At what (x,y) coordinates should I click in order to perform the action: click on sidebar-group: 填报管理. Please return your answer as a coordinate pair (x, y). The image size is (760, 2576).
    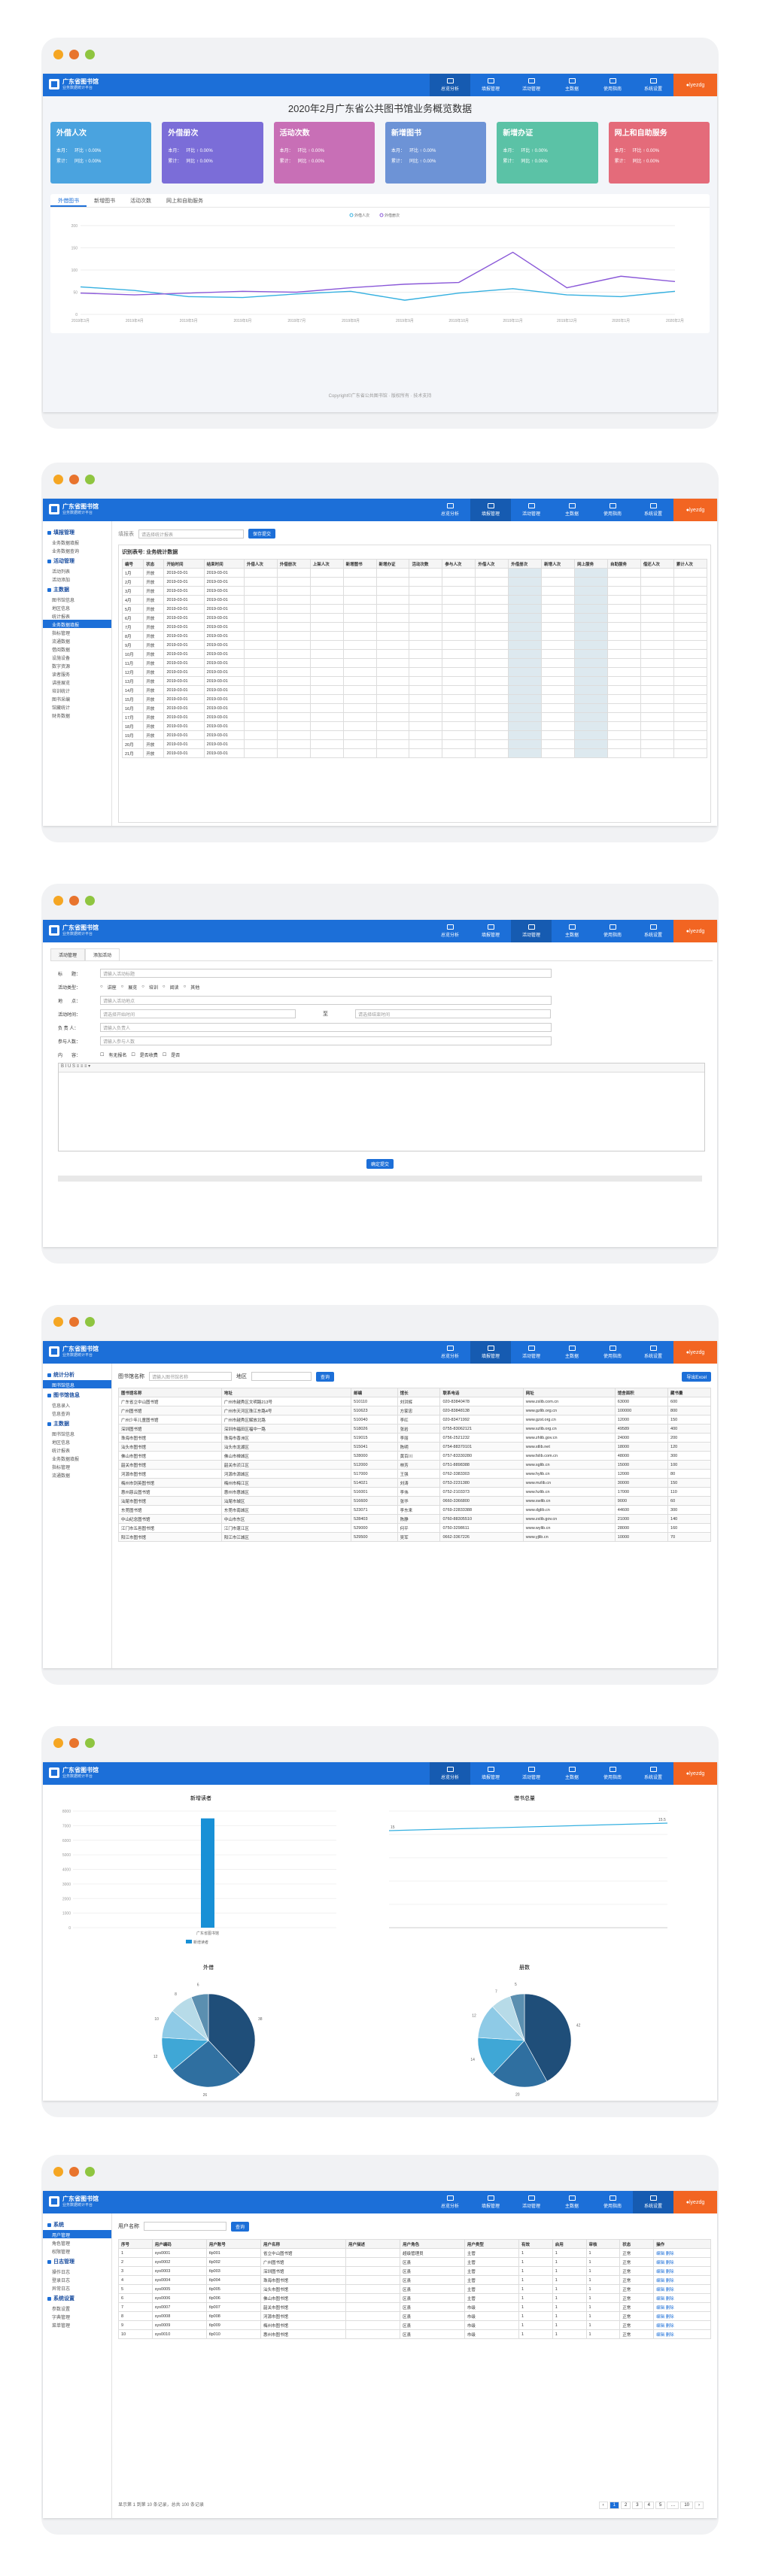
    Looking at the image, I should click on (77, 532).